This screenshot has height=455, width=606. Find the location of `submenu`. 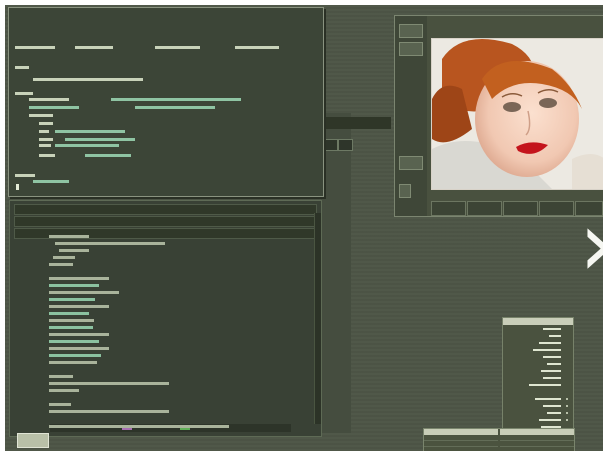

submenu is located at coordinates (499, 439).